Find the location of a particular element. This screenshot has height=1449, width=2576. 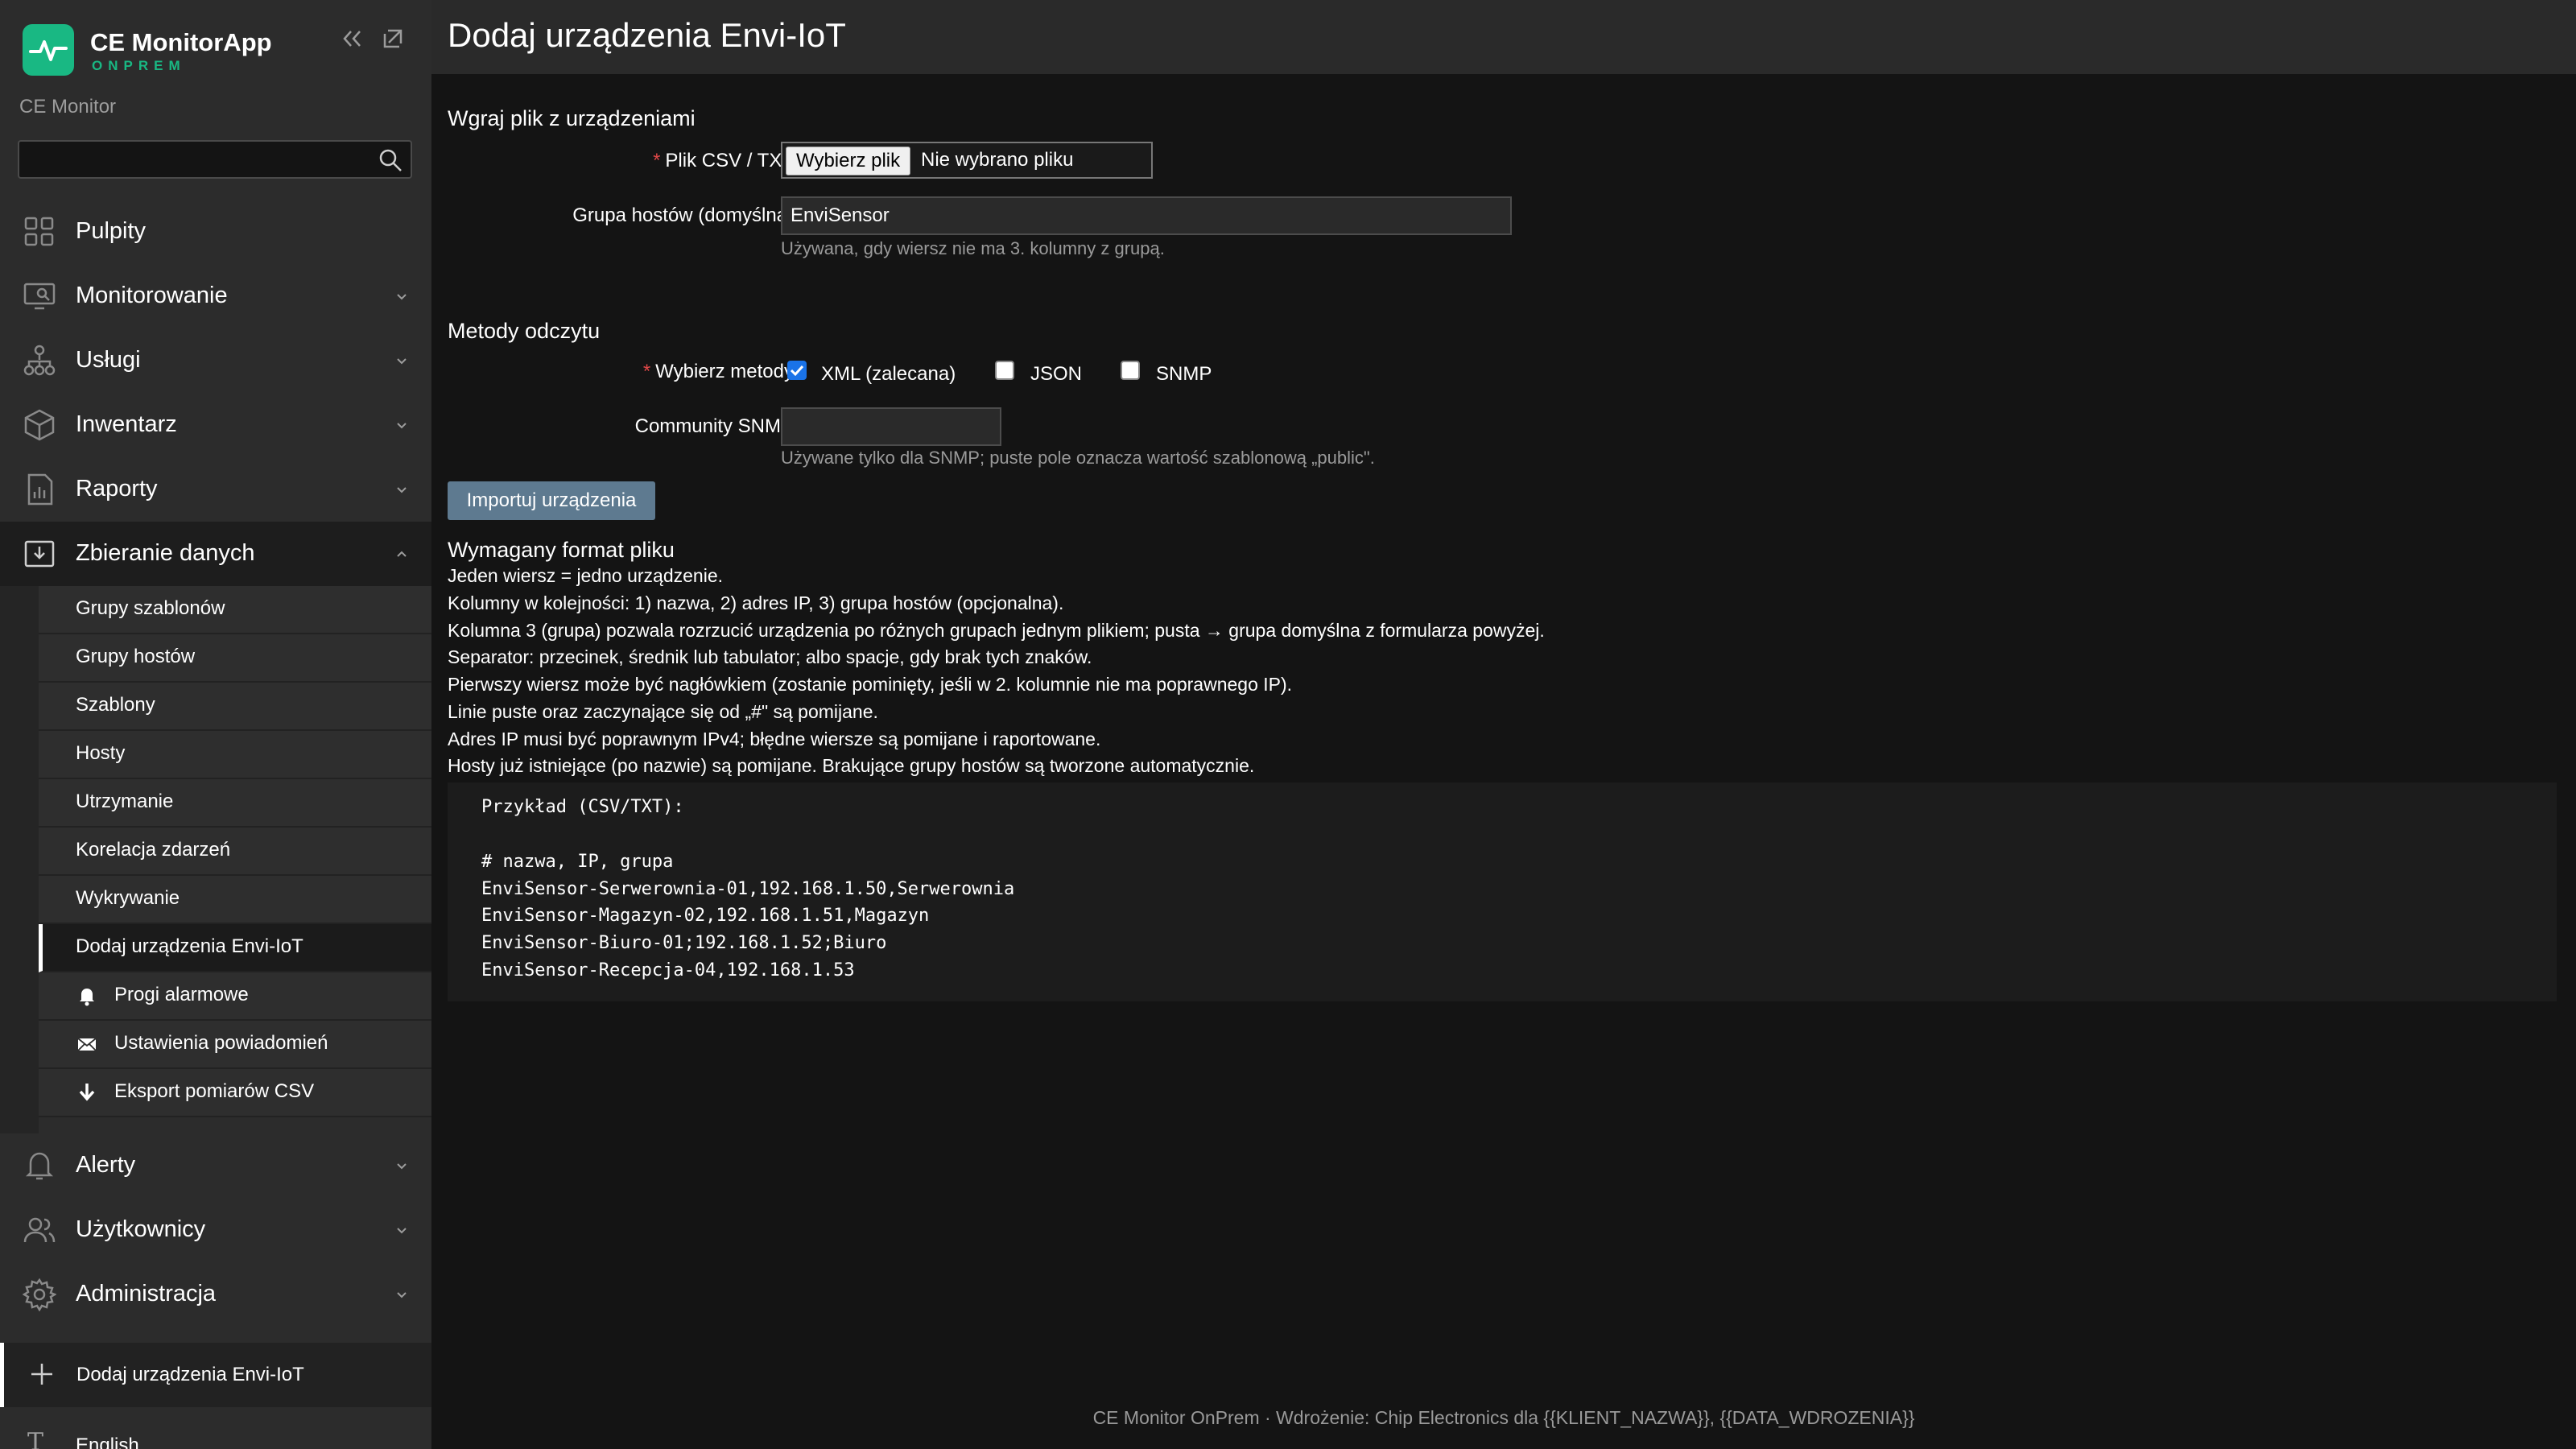

json-checkbox is located at coordinates (1005, 370).